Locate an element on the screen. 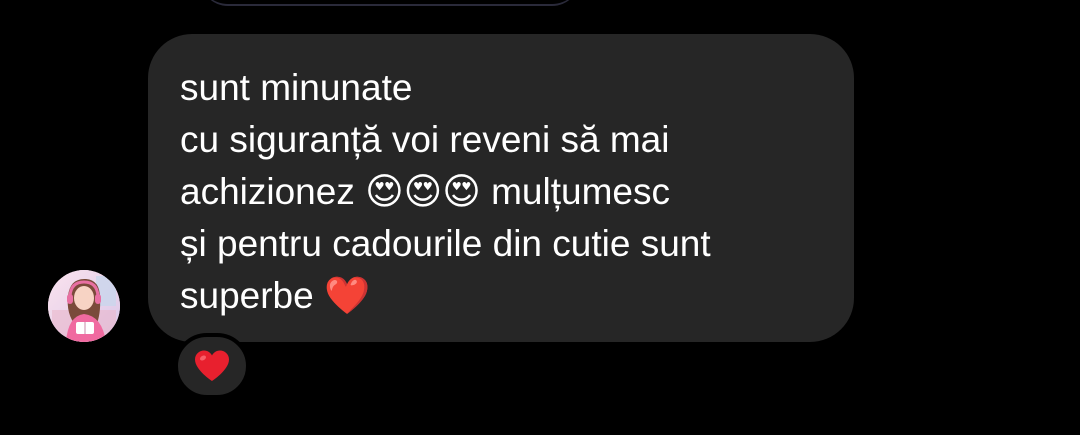 The image size is (1080, 435). message-line-5-text: superbe is located at coordinates (252, 295).